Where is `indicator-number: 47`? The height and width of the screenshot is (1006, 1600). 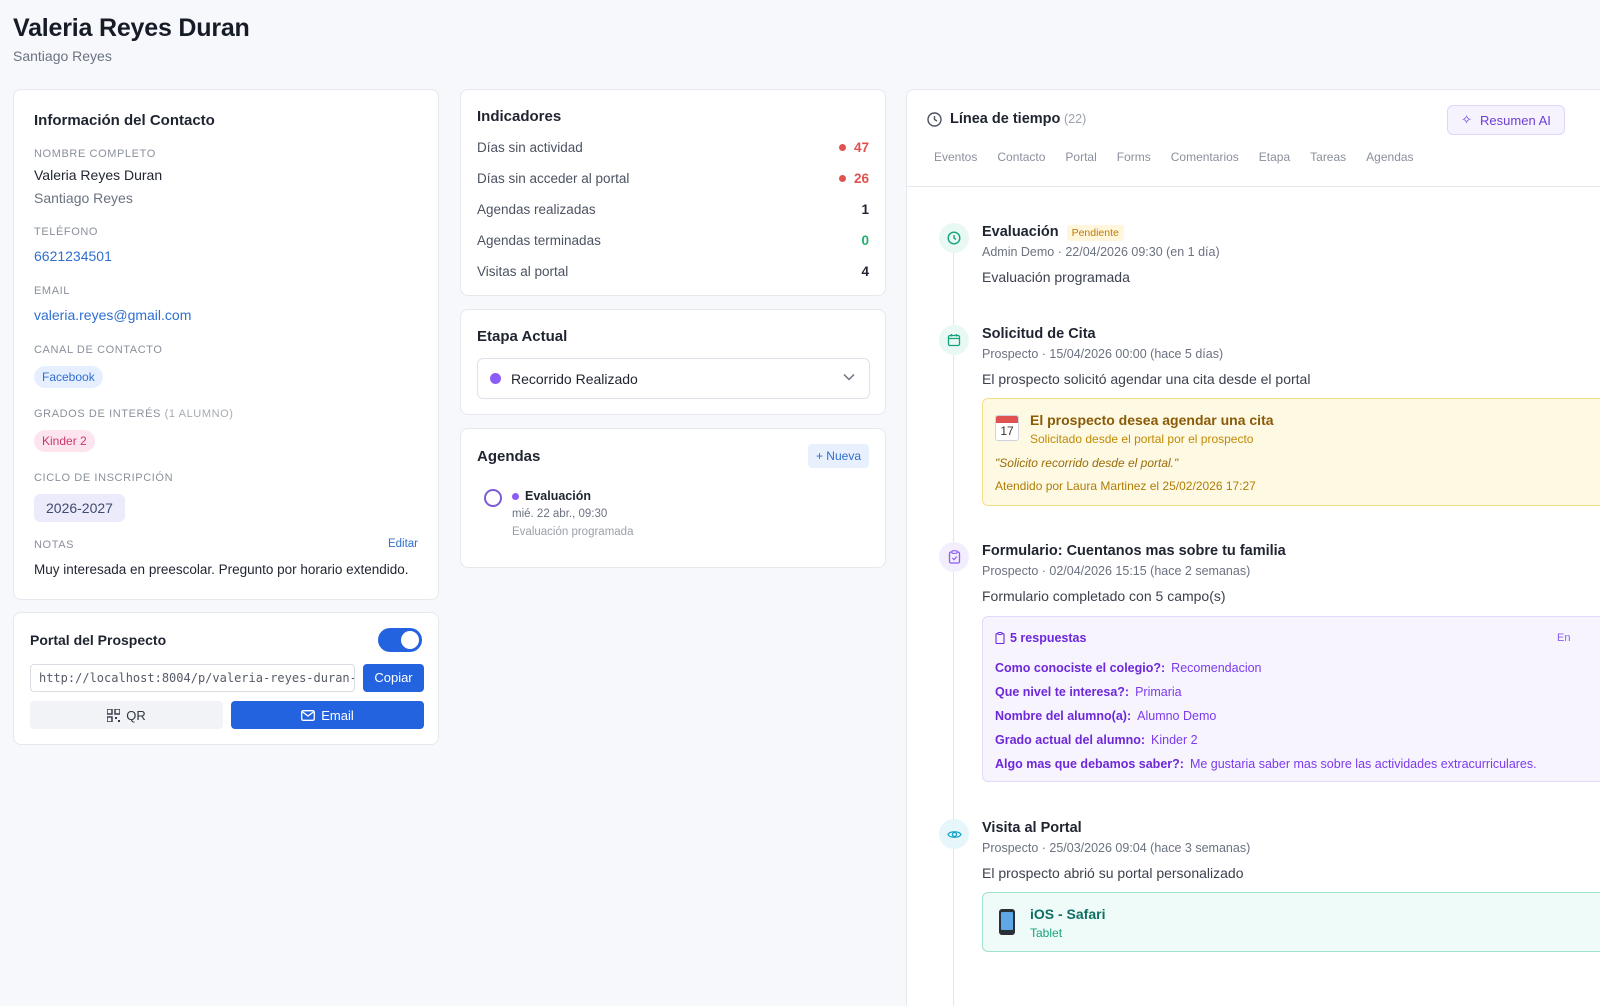 indicator-number: 47 is located at coordinates (861, 147).